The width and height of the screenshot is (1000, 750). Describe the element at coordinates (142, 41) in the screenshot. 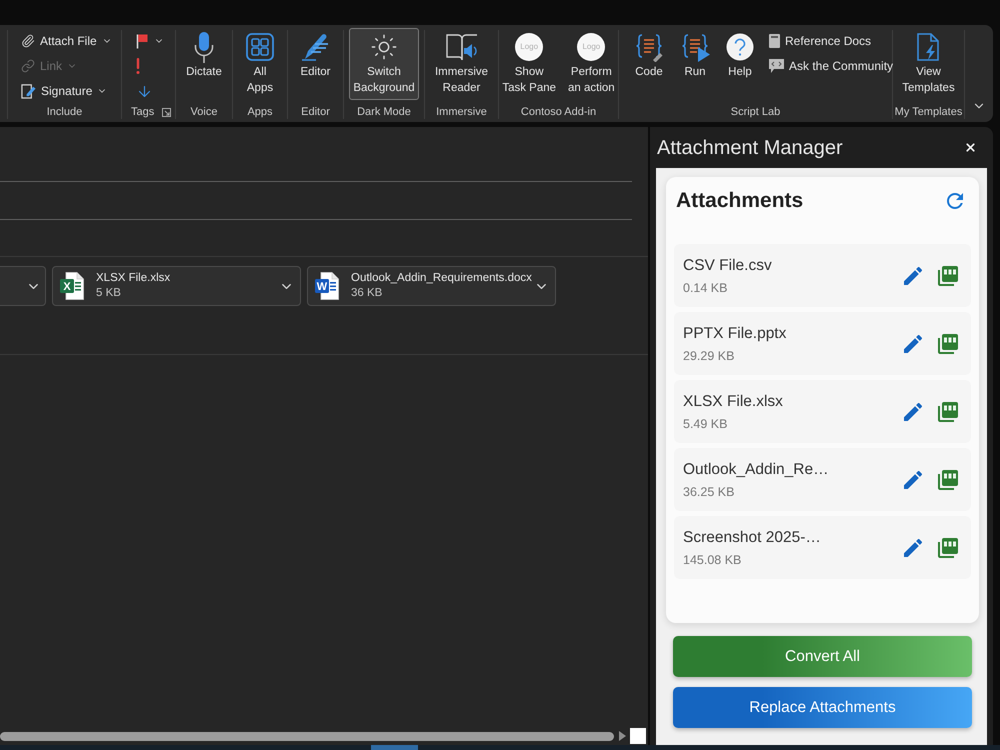

I see `flag-icon` at that location.